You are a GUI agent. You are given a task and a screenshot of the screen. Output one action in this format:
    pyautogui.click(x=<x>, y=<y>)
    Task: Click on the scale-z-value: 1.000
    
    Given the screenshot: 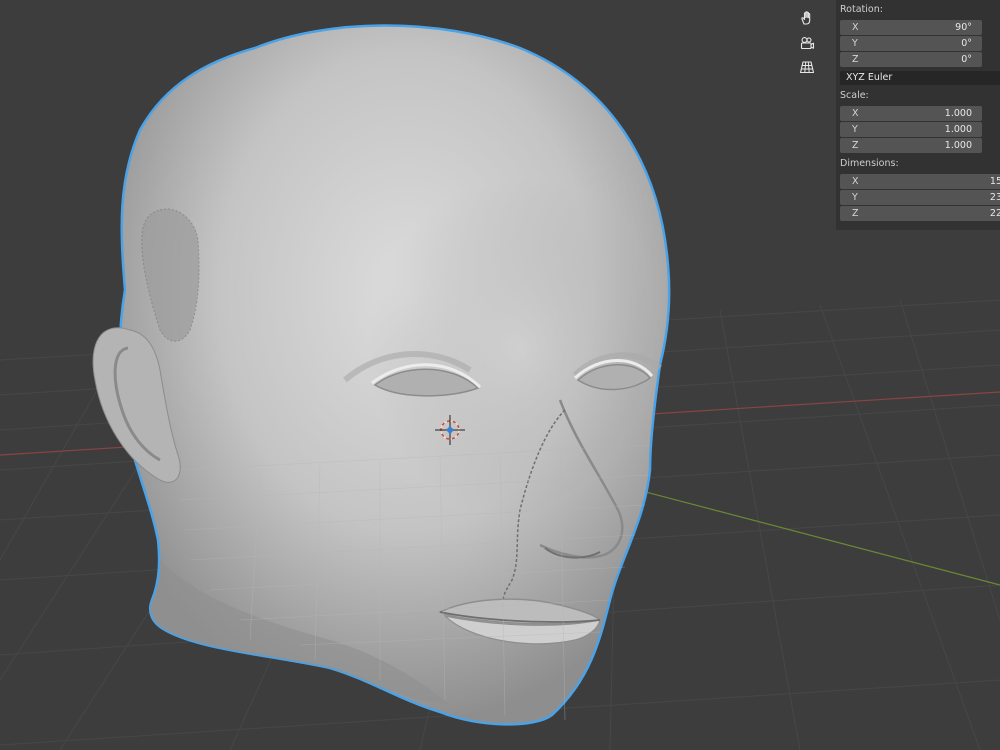 What is the action you would take?
    pyautogui.click(x=958, y=145)
    